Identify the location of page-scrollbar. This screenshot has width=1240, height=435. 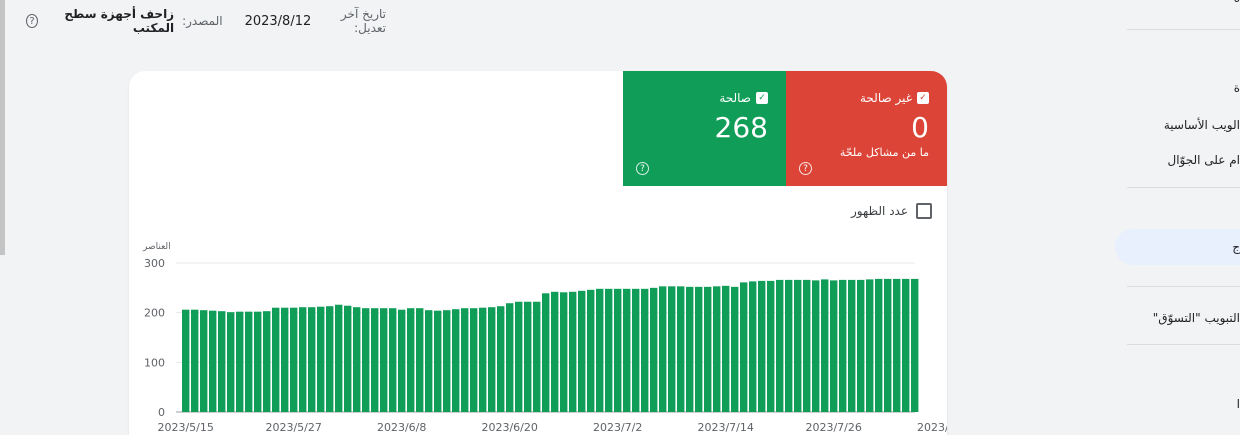
(2, 127).